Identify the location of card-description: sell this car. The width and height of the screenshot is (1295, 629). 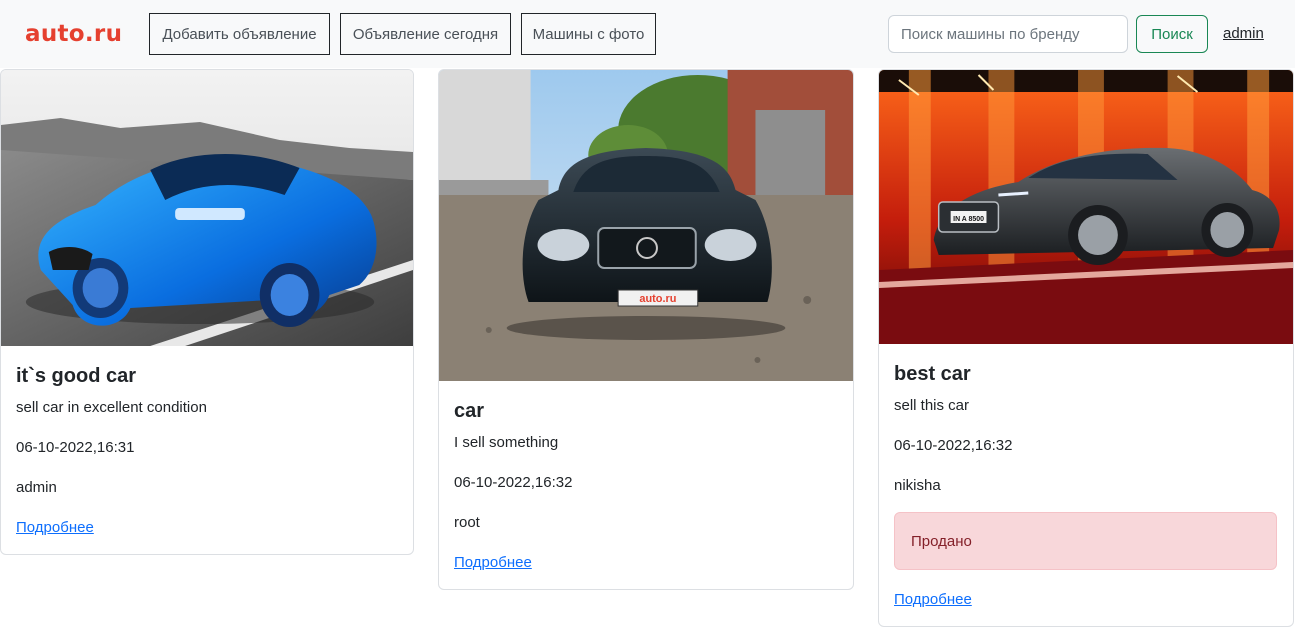
(932, 405).